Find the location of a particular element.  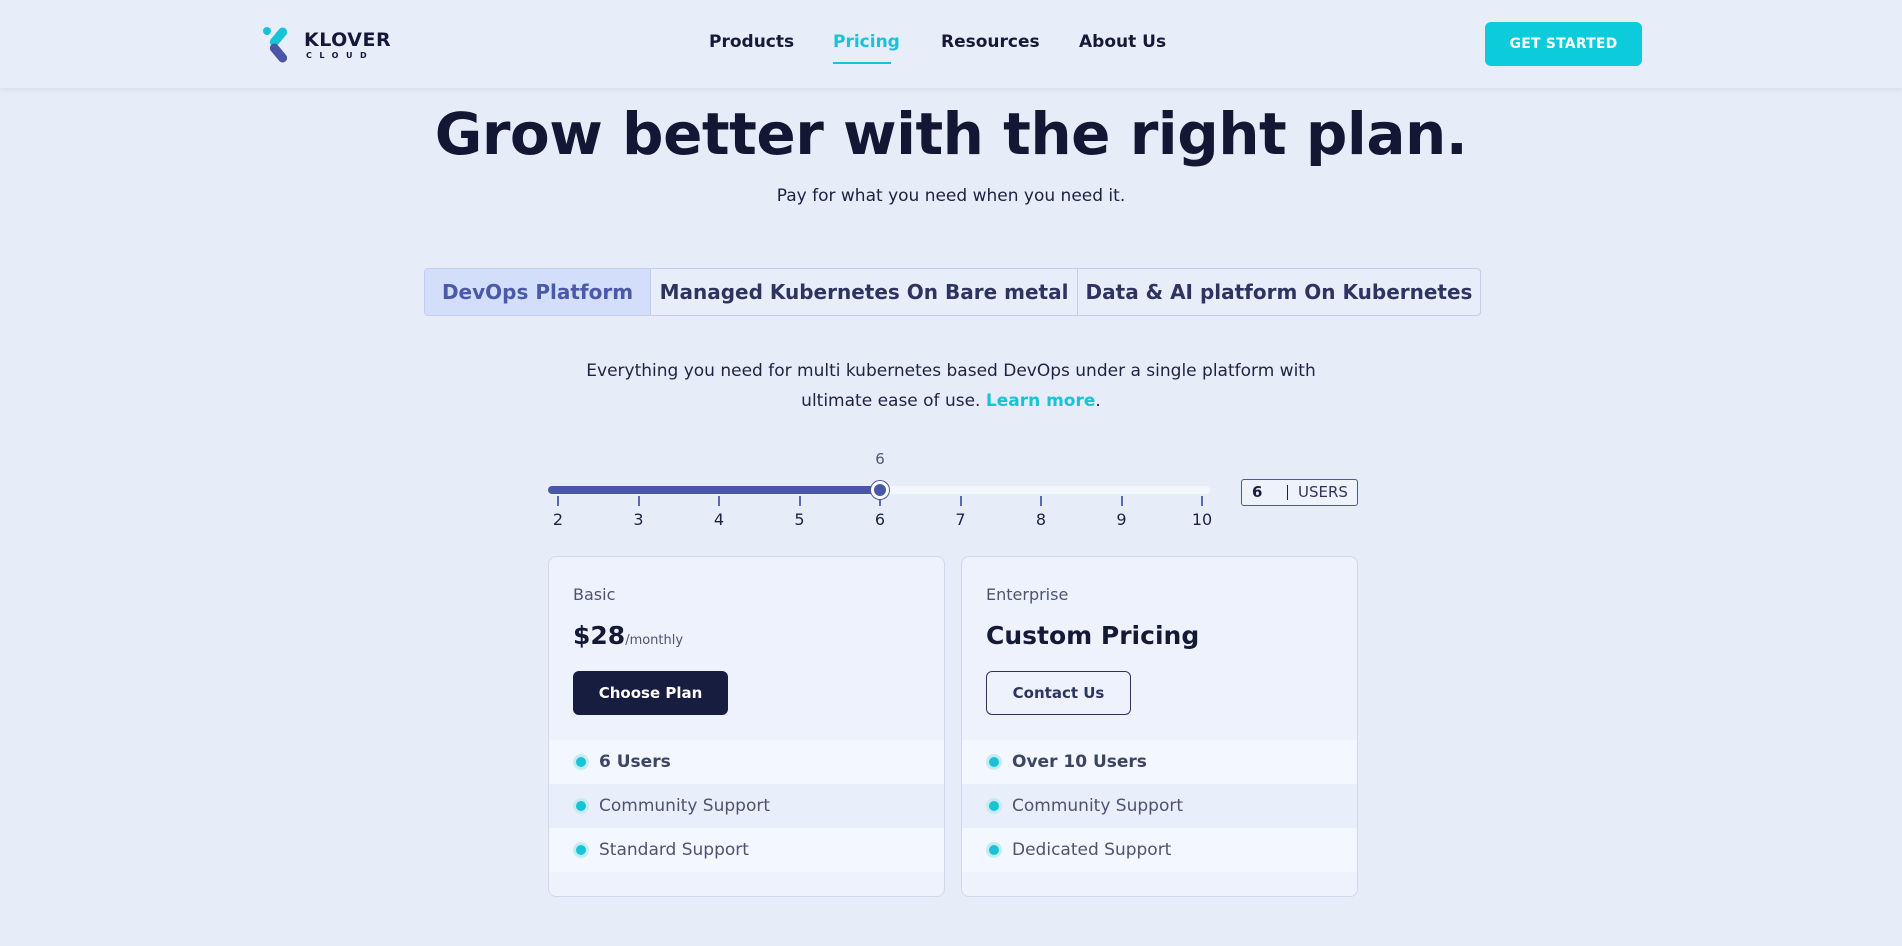

users-unit-label: USERS is located at coordinates (1323, 492).